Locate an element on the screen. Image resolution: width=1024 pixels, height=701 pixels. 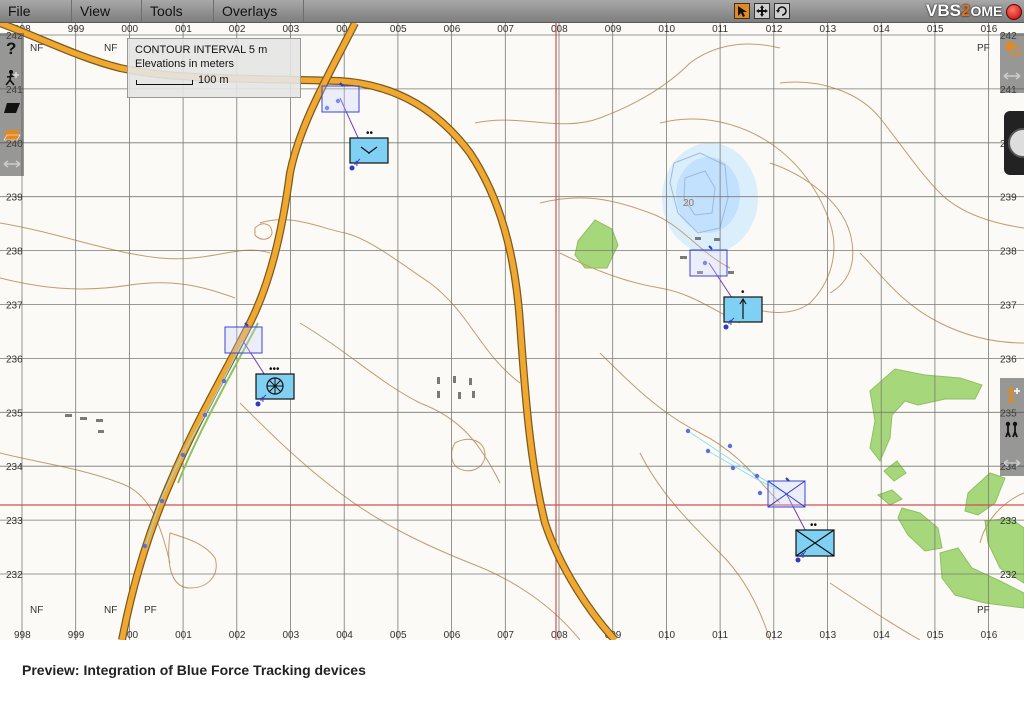
grid-label-y: 239 is located at coordinates (1008, 198).